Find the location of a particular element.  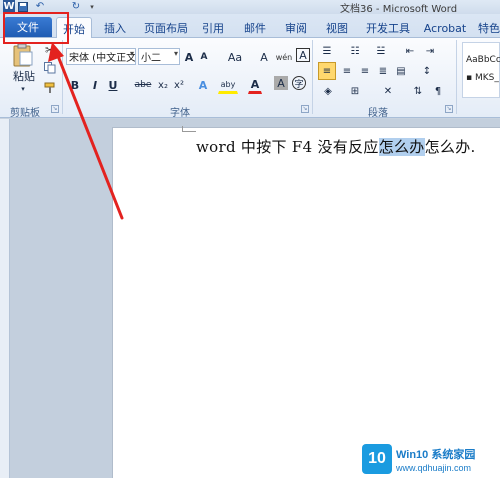

customize-qat-icon: ▾ is located at coordinates (92, 6).